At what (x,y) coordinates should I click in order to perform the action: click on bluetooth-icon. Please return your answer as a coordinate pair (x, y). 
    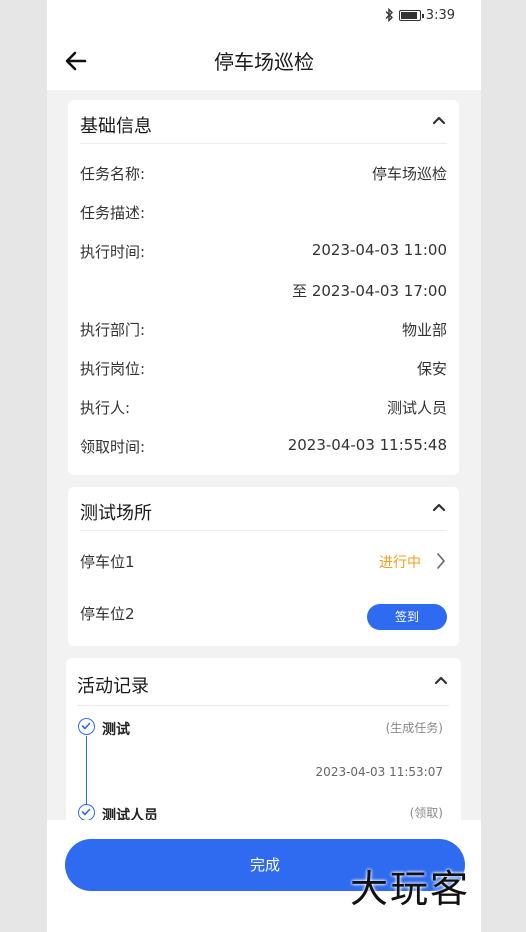
    Looking at the image, I should click on (389, 15).